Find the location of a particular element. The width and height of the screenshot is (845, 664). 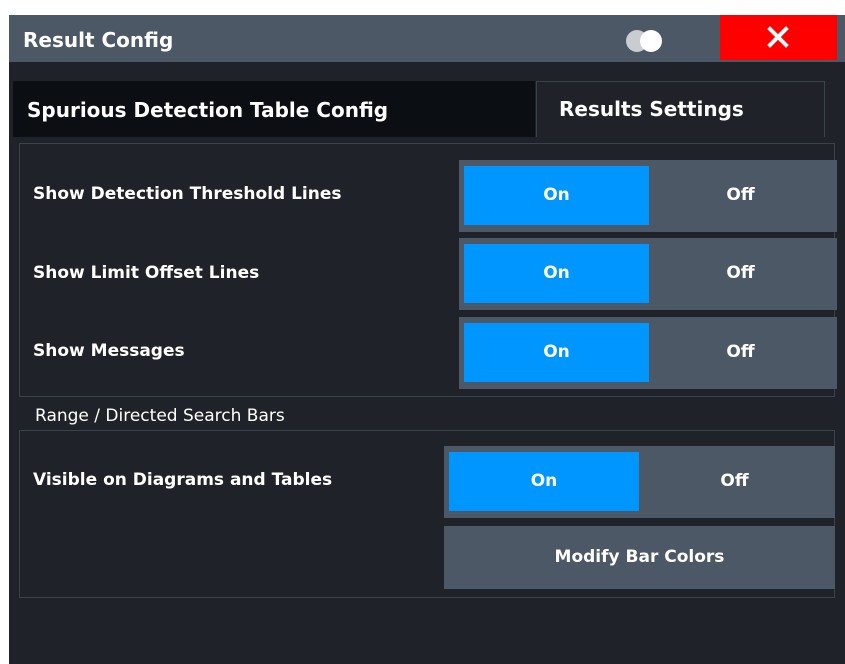

show-messages-label: Show Messages is located at coordinates (109, 351).